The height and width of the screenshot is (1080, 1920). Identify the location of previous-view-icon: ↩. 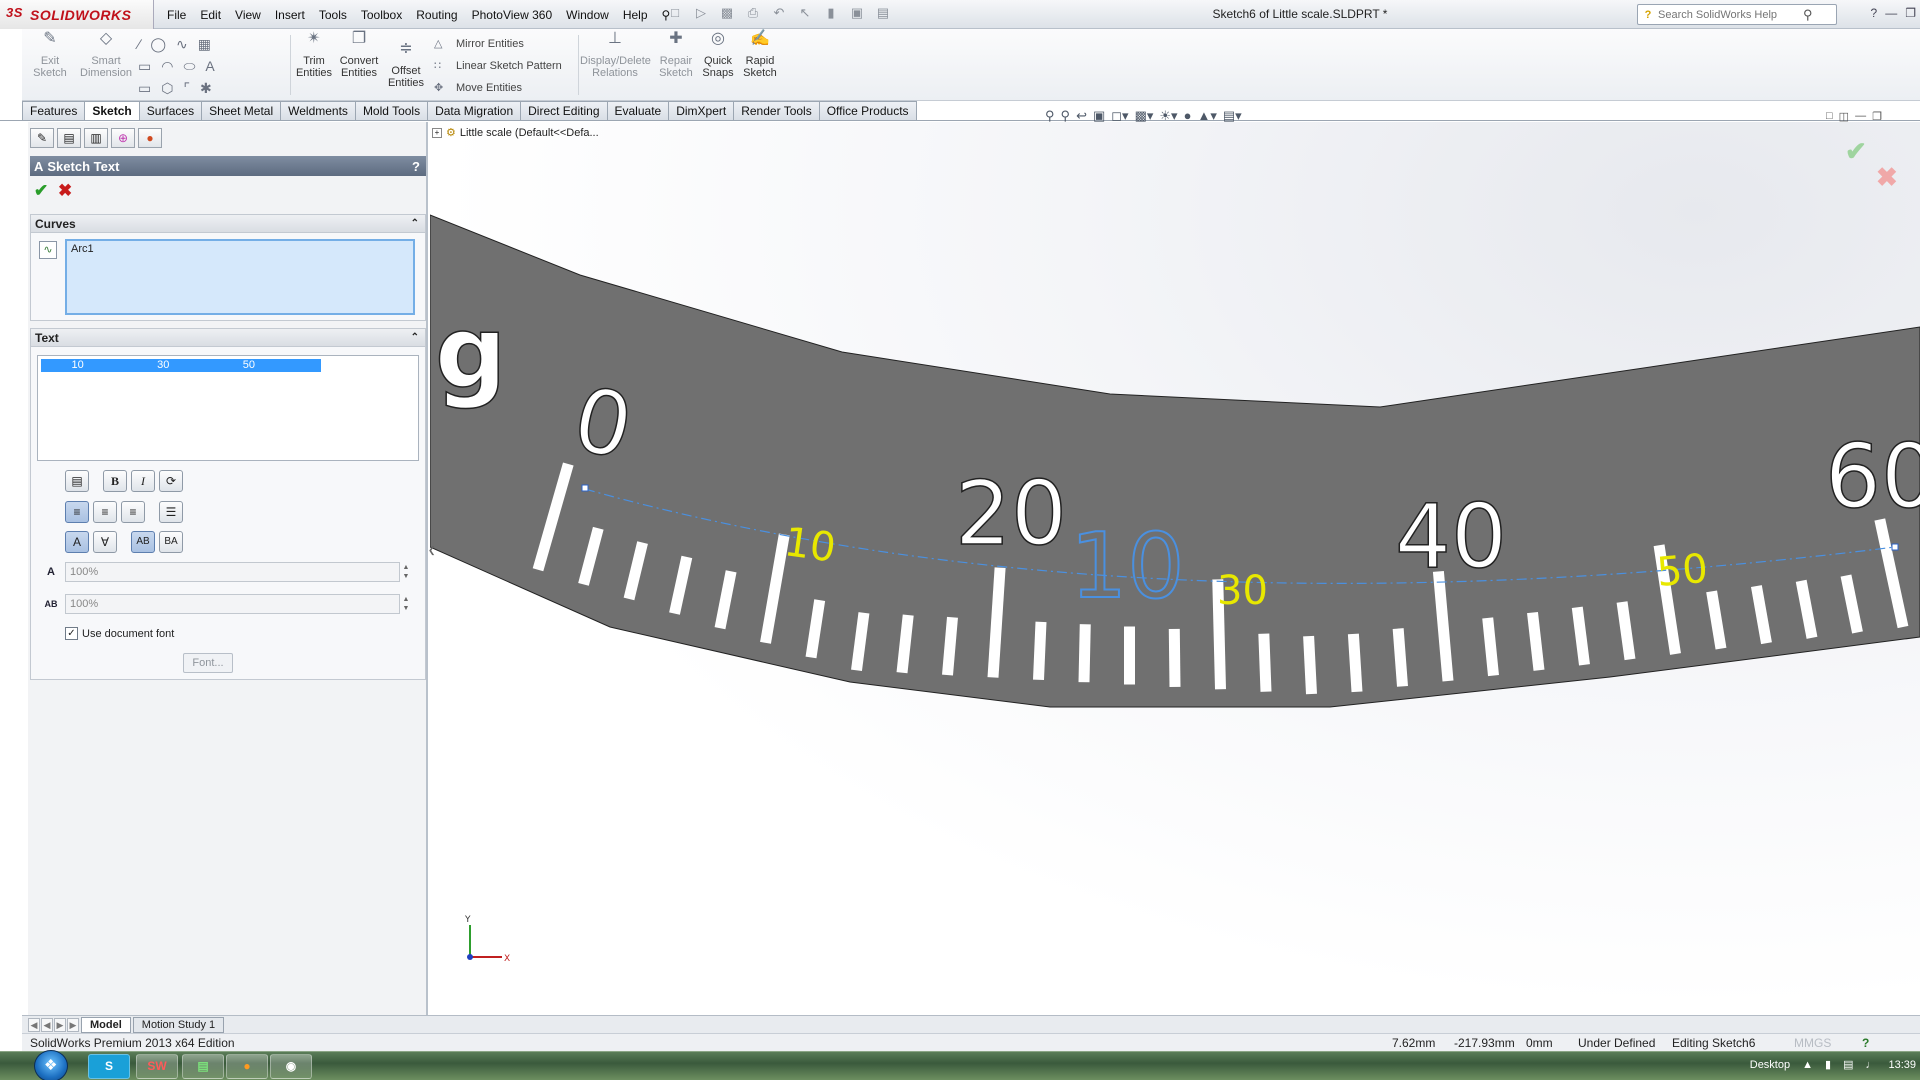
(1081, 116).